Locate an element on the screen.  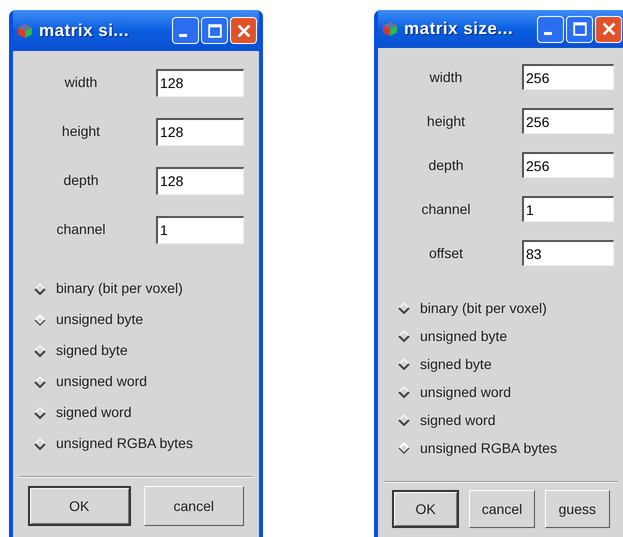
dialog-button: guess is located at coordinates (577, 509).